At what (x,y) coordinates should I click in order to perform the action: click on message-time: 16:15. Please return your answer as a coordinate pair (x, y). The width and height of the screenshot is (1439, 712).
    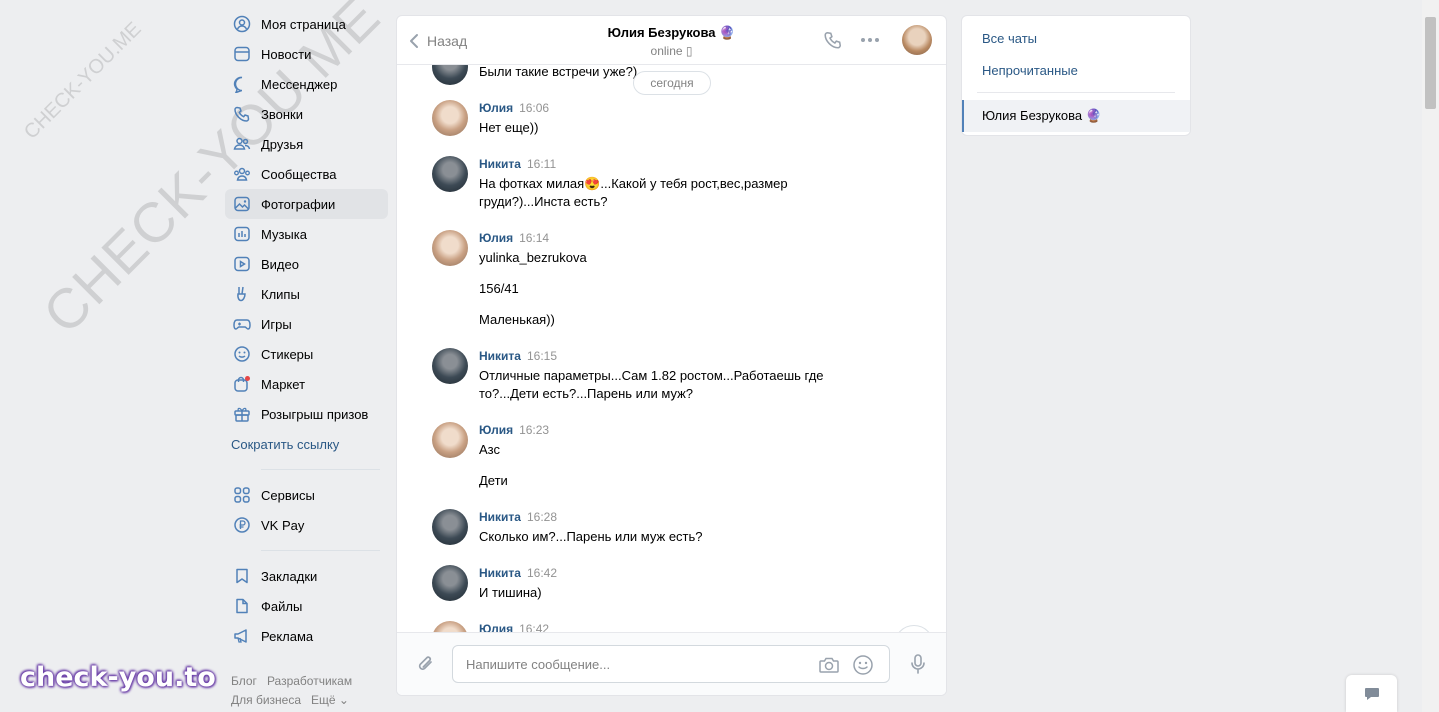
    Looking at the image, I should click on (542, 356).